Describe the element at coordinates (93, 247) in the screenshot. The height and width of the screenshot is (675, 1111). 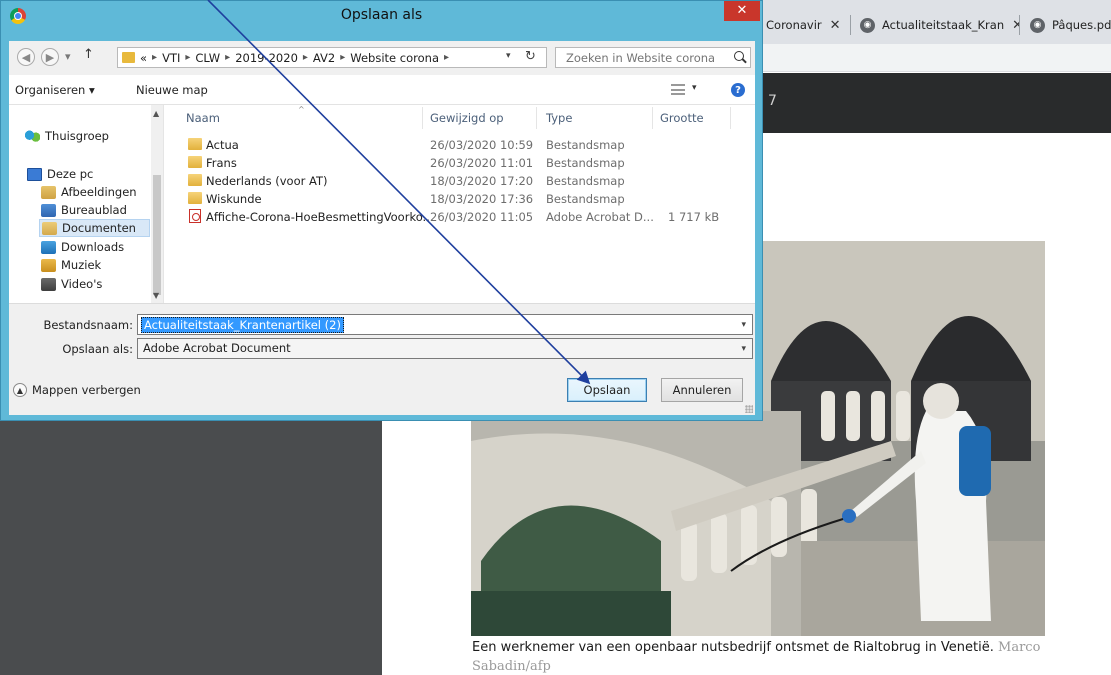
I see `nav-label: Downloads` at that location.